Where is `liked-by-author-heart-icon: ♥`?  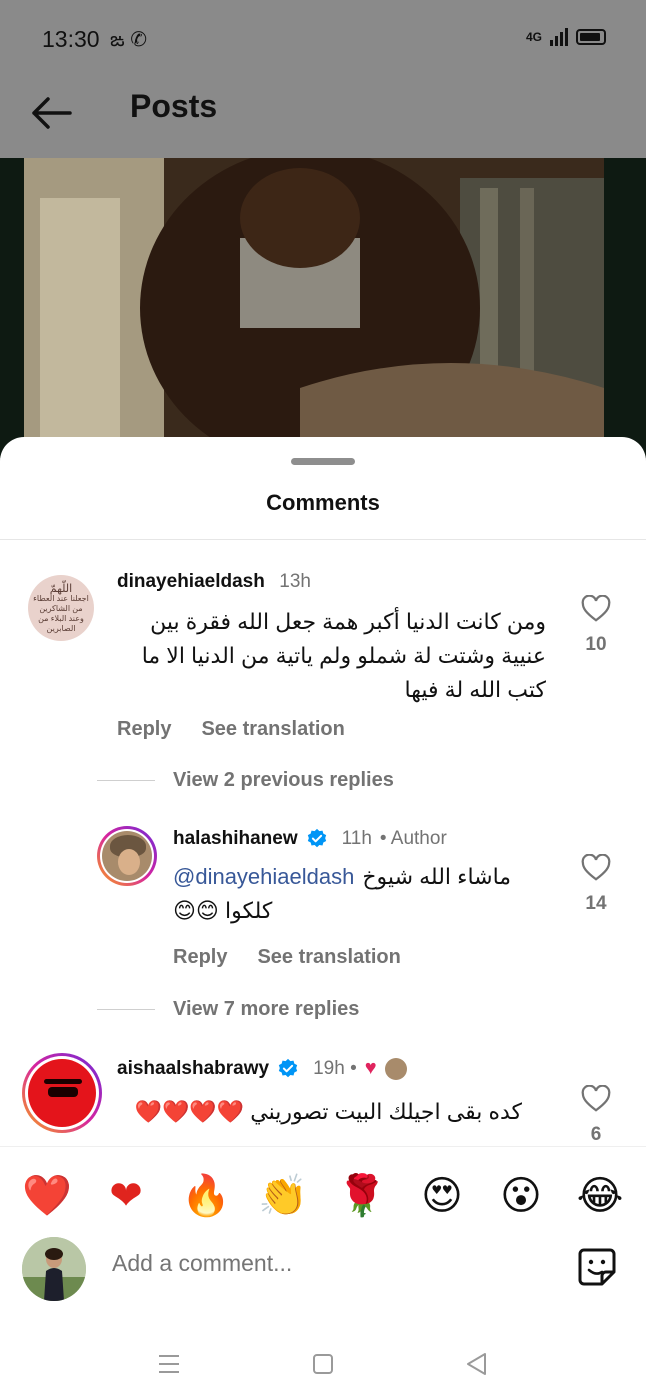
liked-by-author-heart-icon: ♥ is located at coordinates (370, 1068).